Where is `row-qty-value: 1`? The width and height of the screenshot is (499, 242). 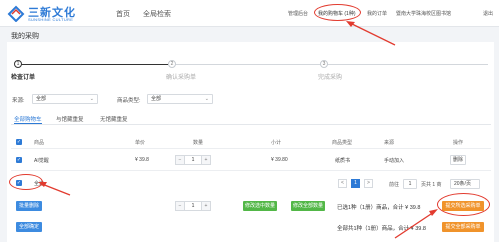 row-qty-value: 1 is located at coordinates (193, 160).